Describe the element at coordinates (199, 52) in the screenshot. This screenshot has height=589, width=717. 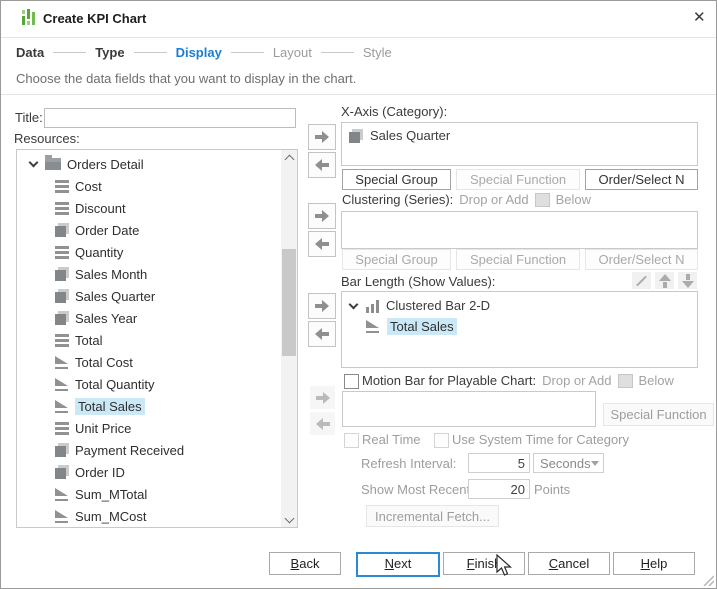
I see `step-display: Display` at that location.